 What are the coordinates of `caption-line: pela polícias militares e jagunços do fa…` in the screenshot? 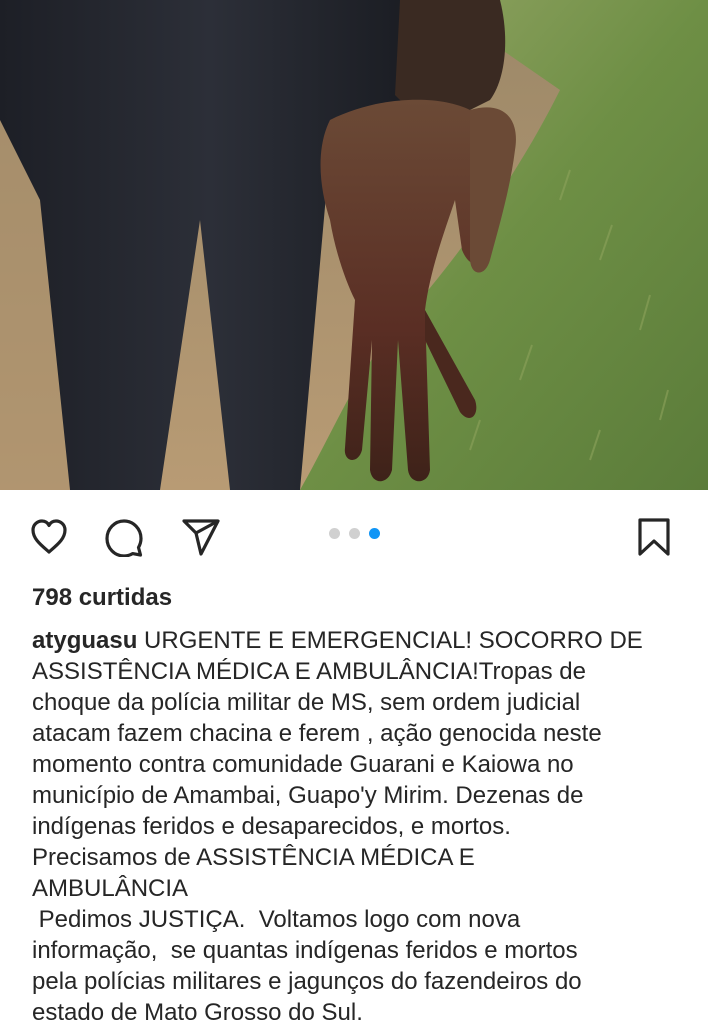 It's located at (307, 981).